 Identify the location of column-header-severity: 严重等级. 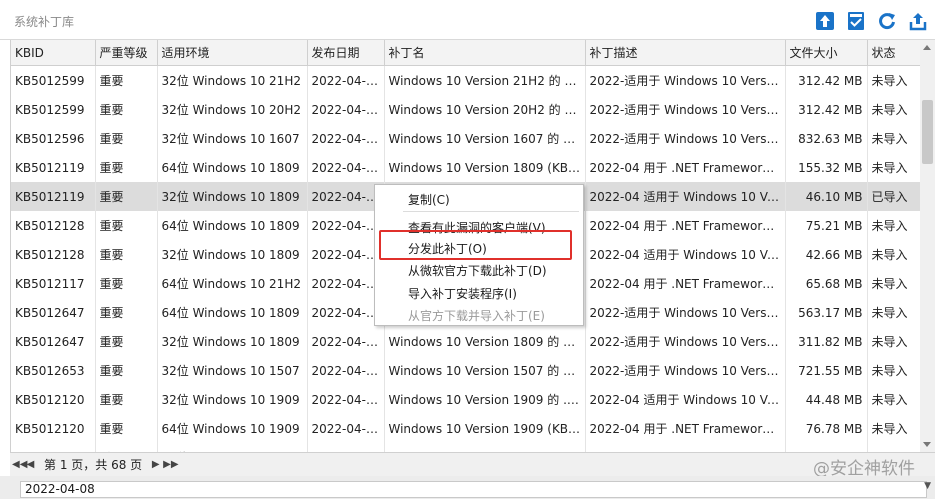
(126, 53).